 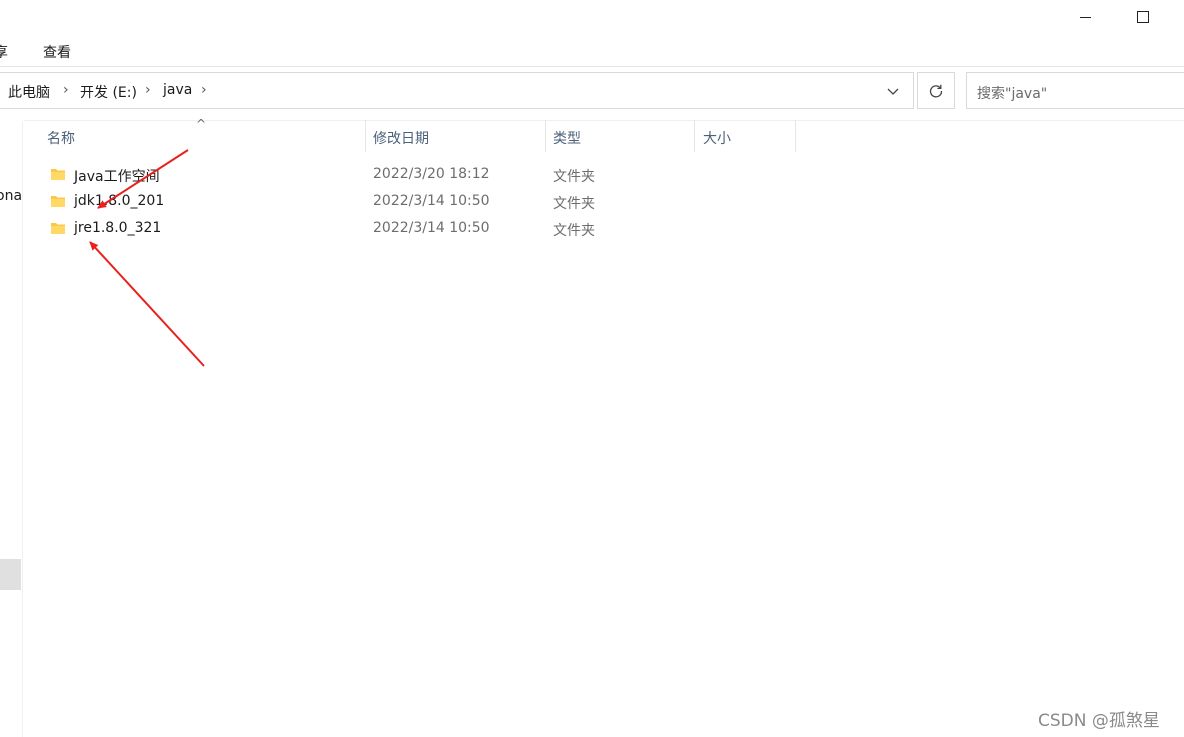 What do you see at coordinates (1012, 93) in the screenshot?
I see `search-placeholder: 搜索"java"` at bounding box center [1012, 93].